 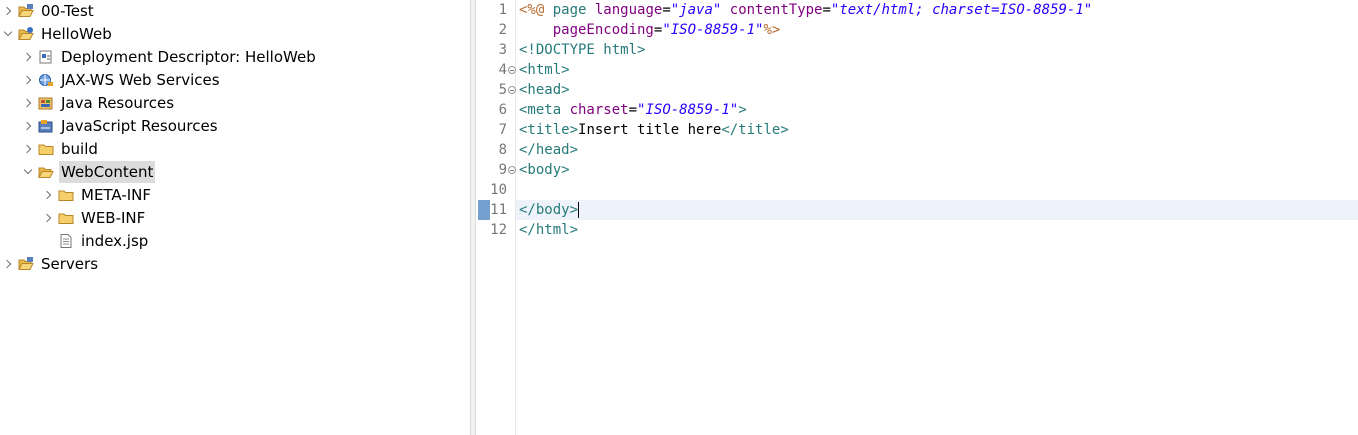 I want to click on tree-item-meta-inf: META-INF, so click(x=98, y=195).